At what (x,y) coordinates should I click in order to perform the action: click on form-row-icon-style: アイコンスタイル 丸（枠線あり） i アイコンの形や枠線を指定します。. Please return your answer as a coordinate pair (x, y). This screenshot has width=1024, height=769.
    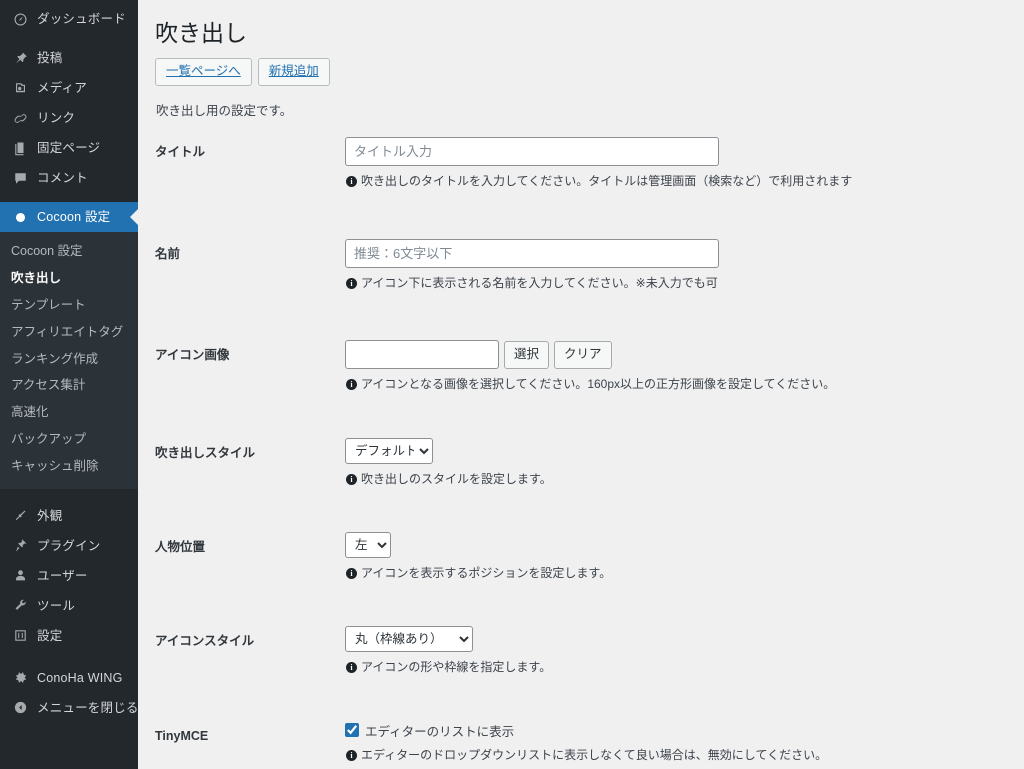
    Looking at the image, I should click on (579, 651).